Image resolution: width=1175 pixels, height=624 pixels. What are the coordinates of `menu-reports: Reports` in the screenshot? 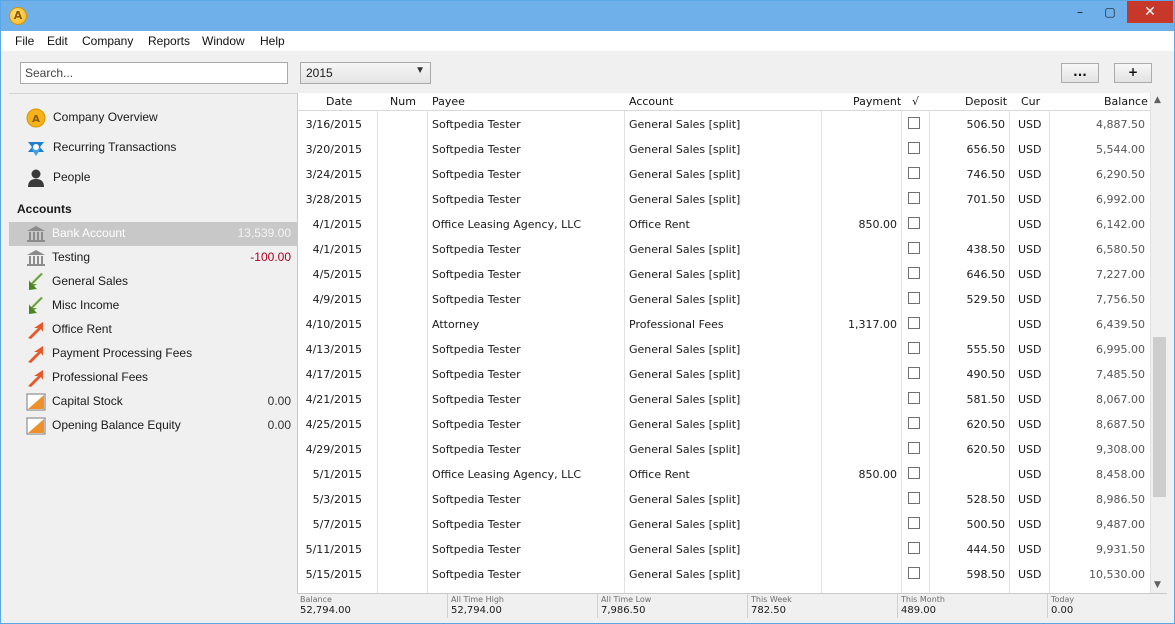 It's located at (169, 41).